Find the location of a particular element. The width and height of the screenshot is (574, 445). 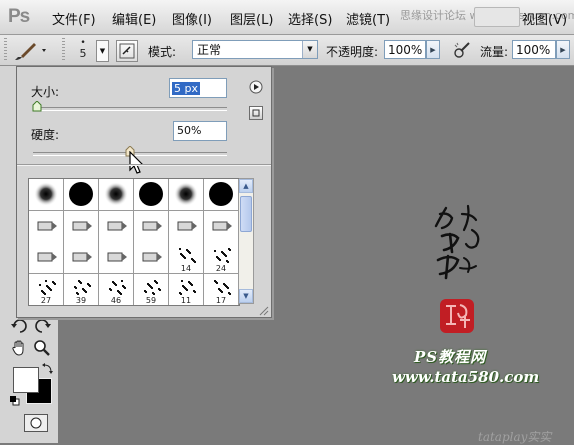

zoom-tool is located at coordinates (42, 348).